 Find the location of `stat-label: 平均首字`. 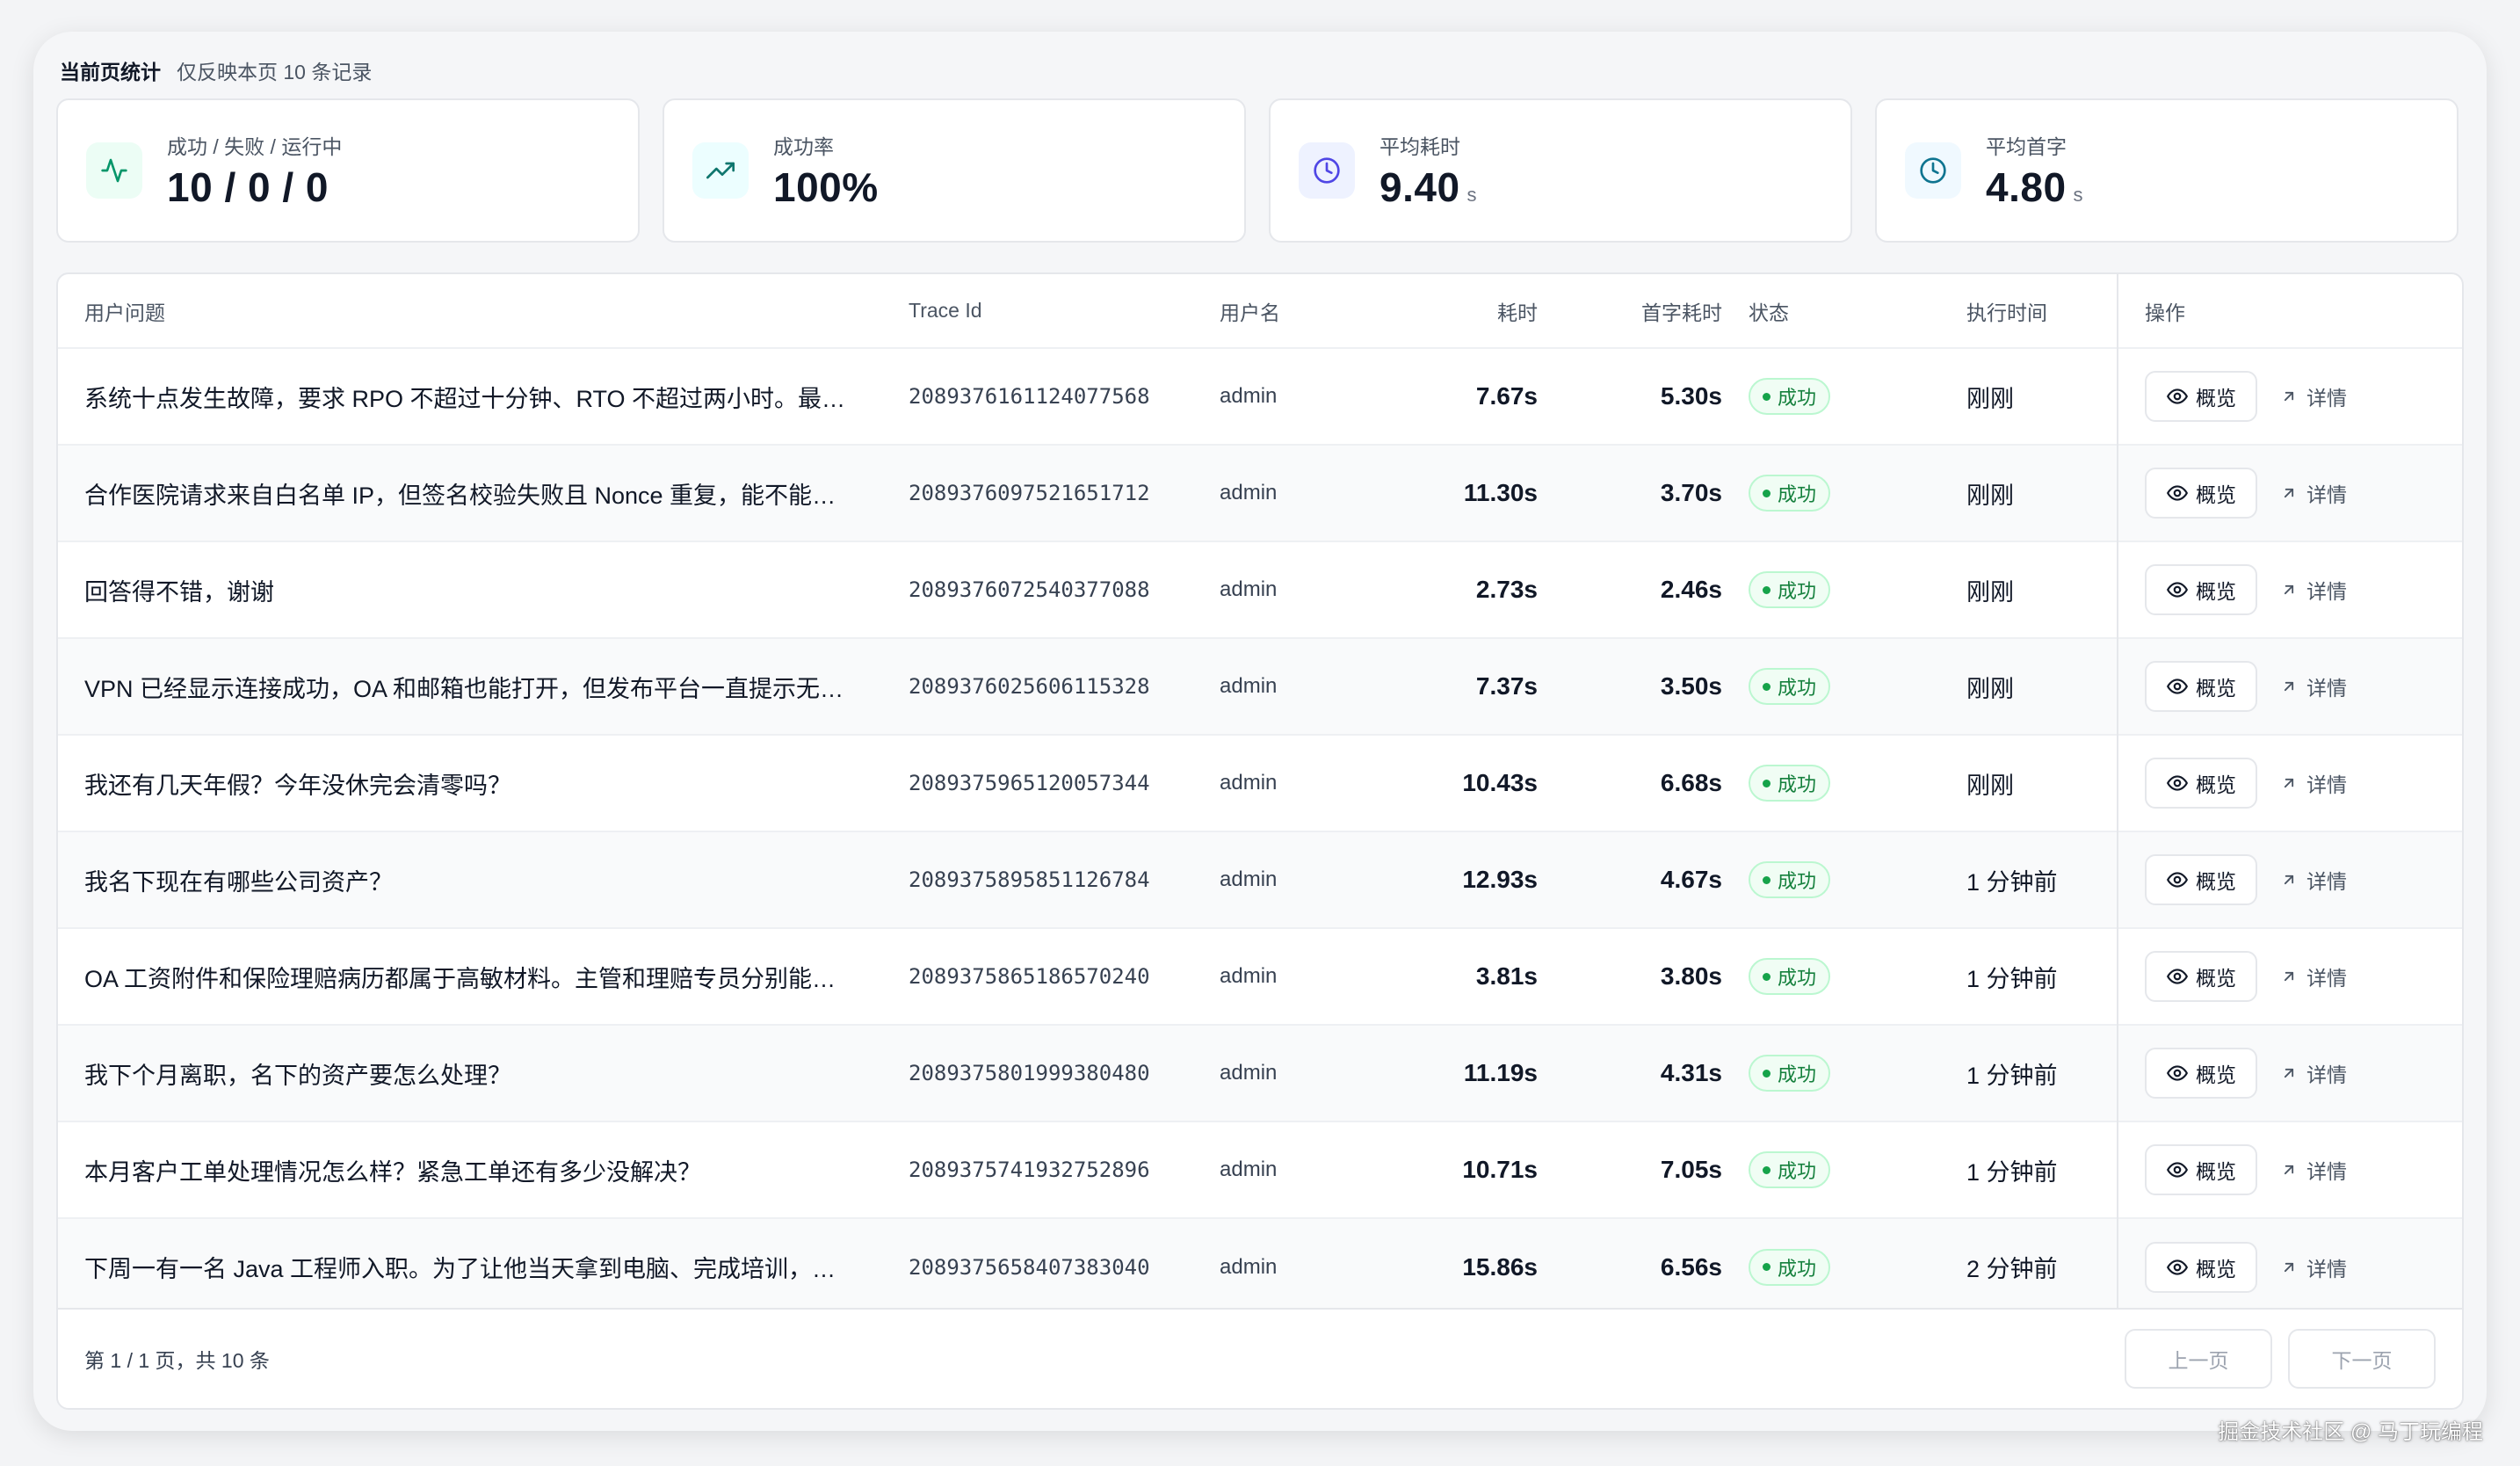

stat-label: 平均首字 is located at coordinates (2026, 146).